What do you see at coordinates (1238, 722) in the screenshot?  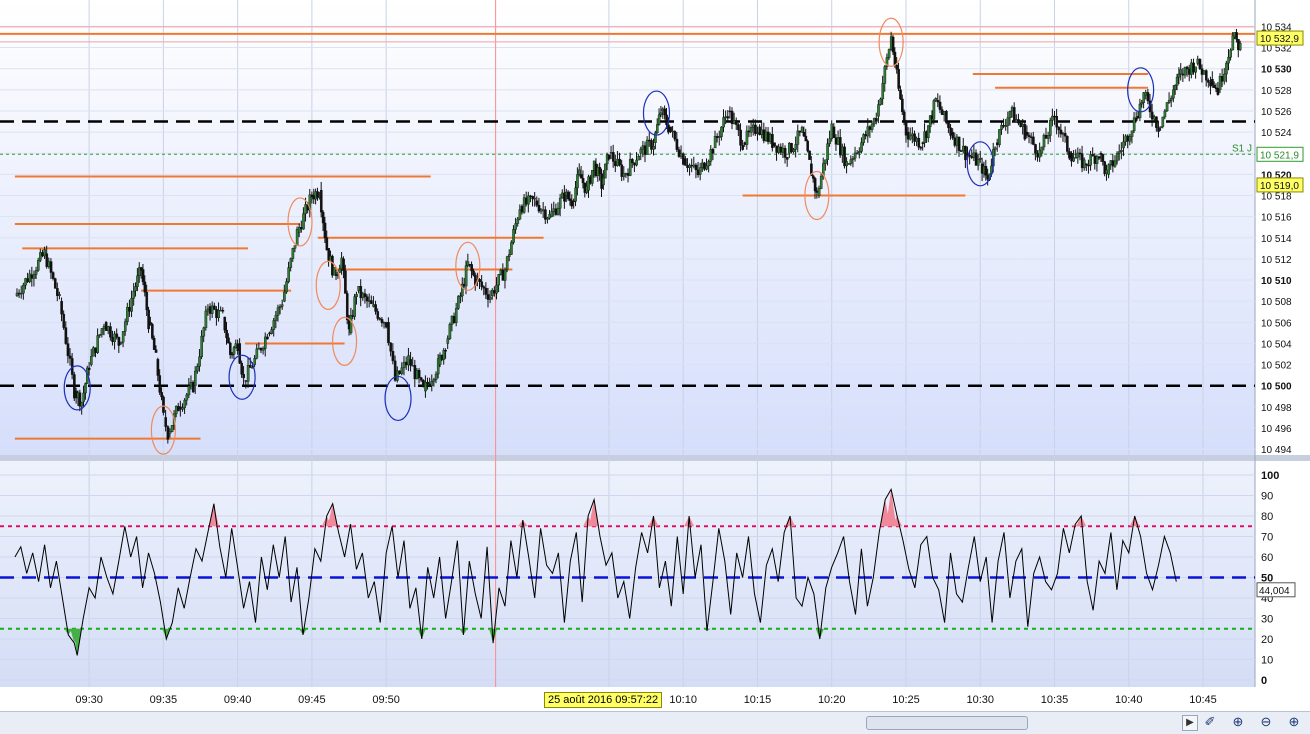 I see `zoom-fit-icon: ⊕` at bounding box center [1238, 722].